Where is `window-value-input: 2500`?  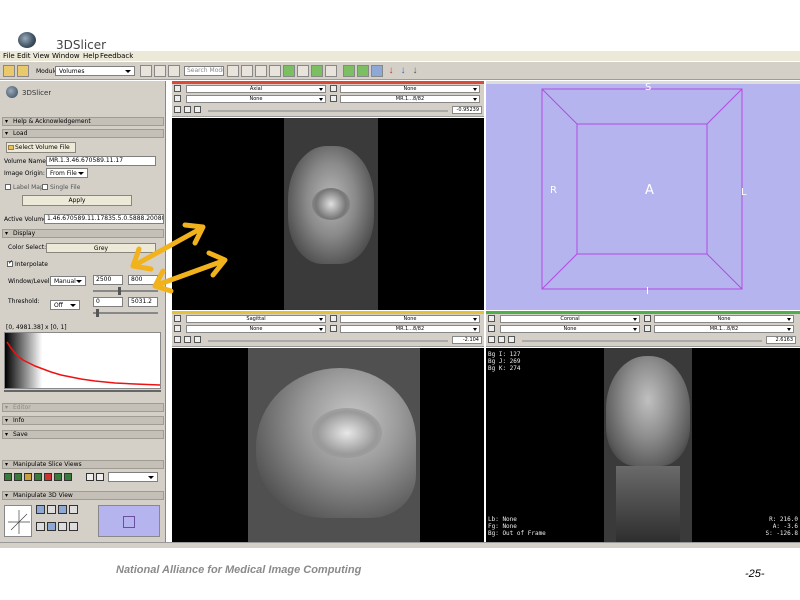
window-value-input: 2500 is located at coordinates (108, 280).